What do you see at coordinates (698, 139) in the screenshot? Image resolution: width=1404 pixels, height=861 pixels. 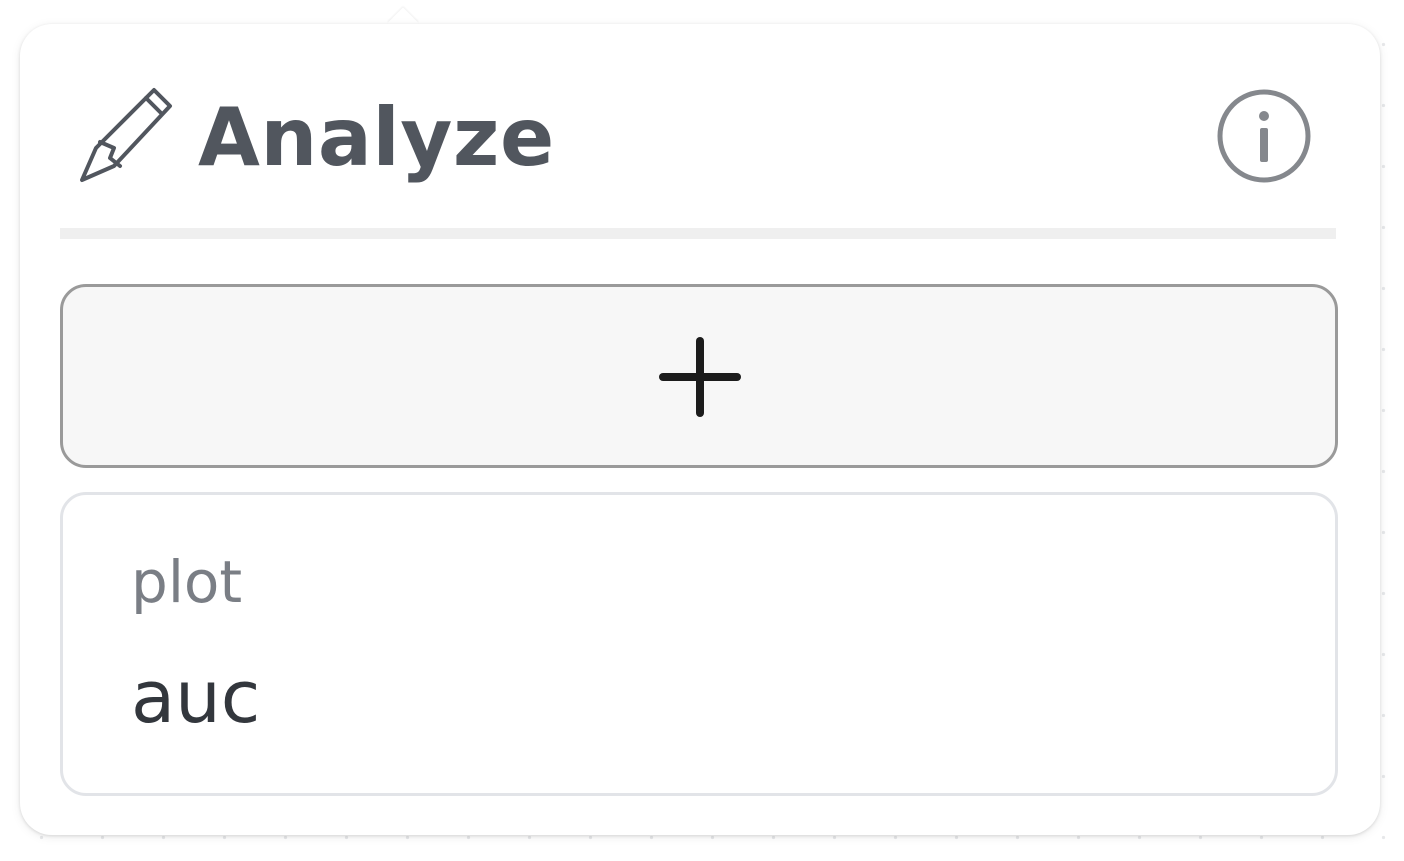 I see `panel-header: Analyze` at bounding box center [698, 139].